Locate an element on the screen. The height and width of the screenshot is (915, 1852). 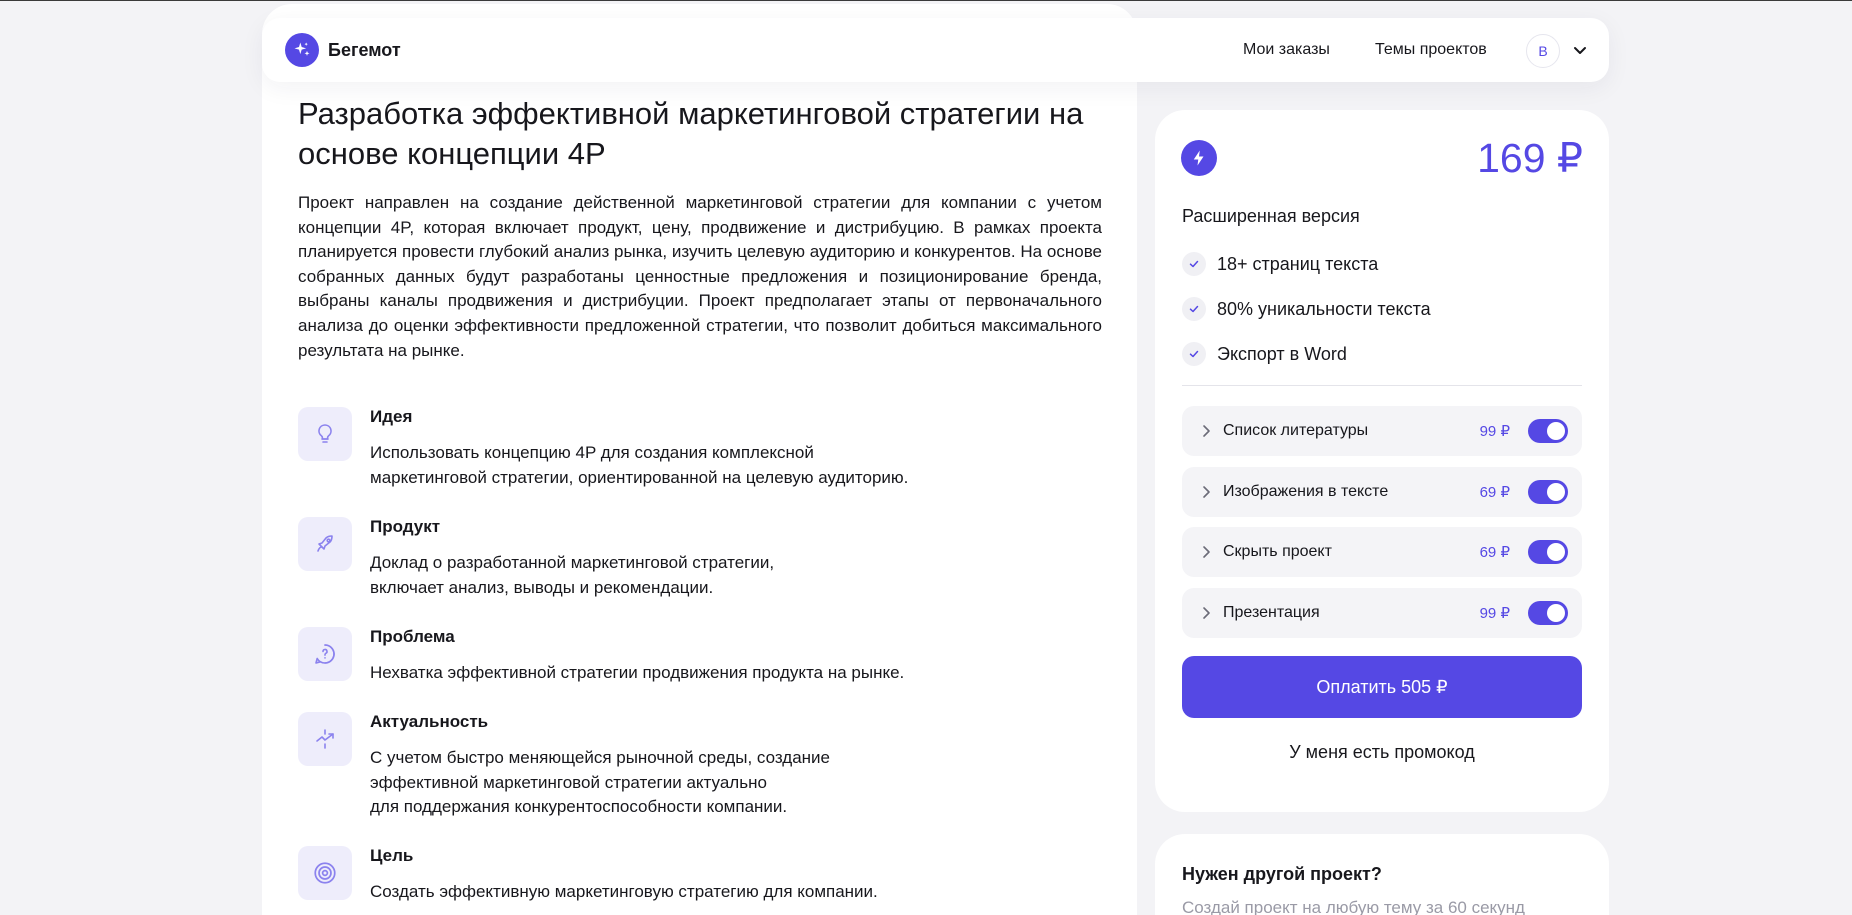
plan-feature: 80% уникальности текста is located at coordinates (1306, 309).